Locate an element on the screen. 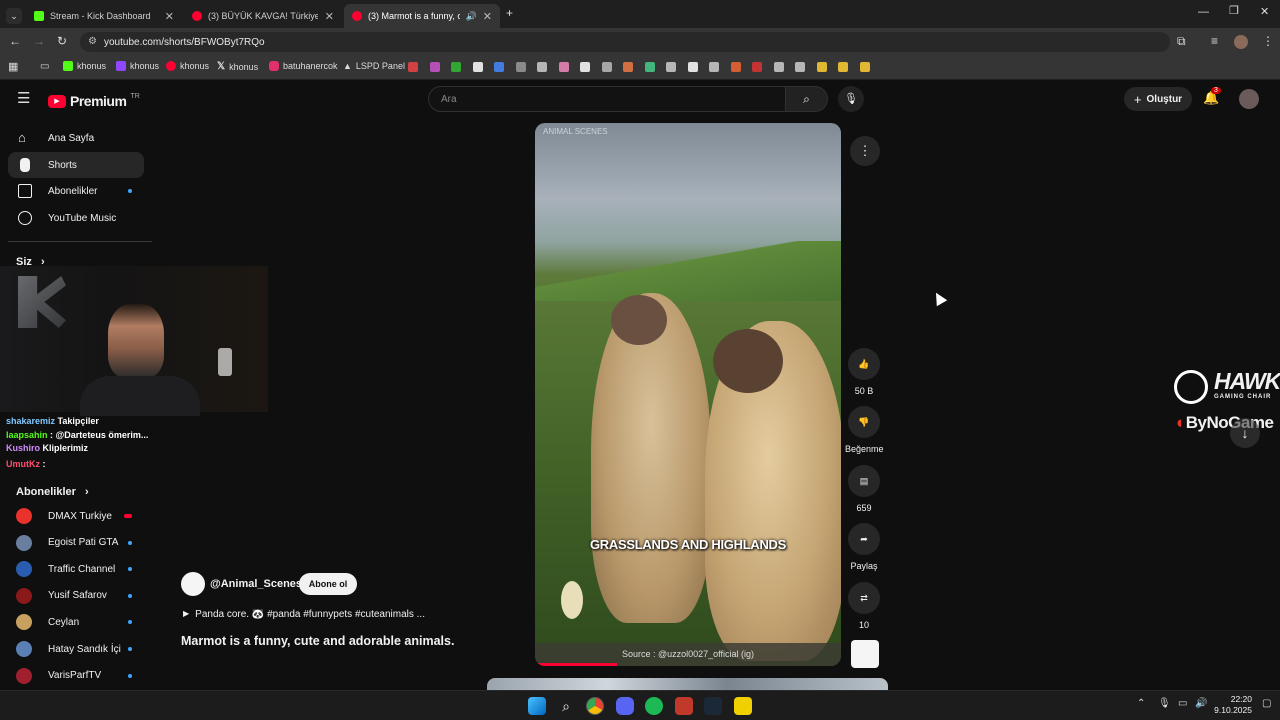 The width and height of the screenshot is (1280, 720). video-editor-icon is located at coordinates (684, 706).